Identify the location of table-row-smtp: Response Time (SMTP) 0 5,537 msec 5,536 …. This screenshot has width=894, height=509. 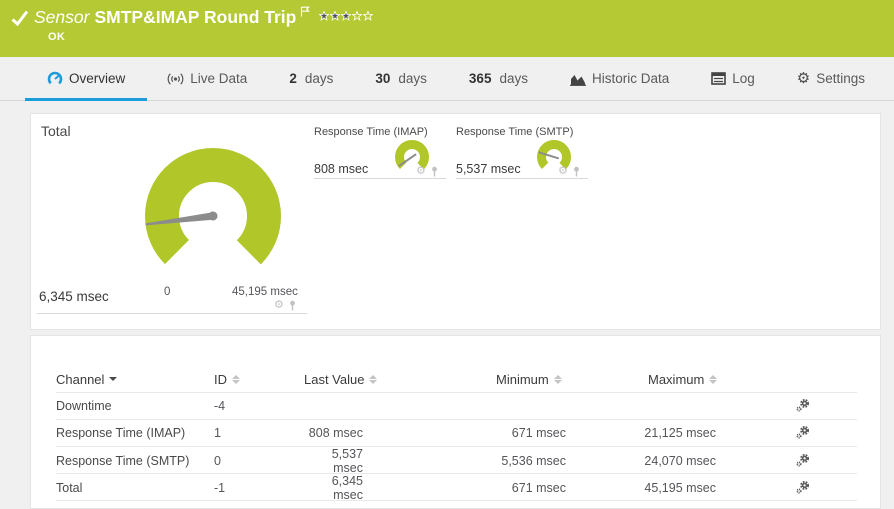
(456, 461).